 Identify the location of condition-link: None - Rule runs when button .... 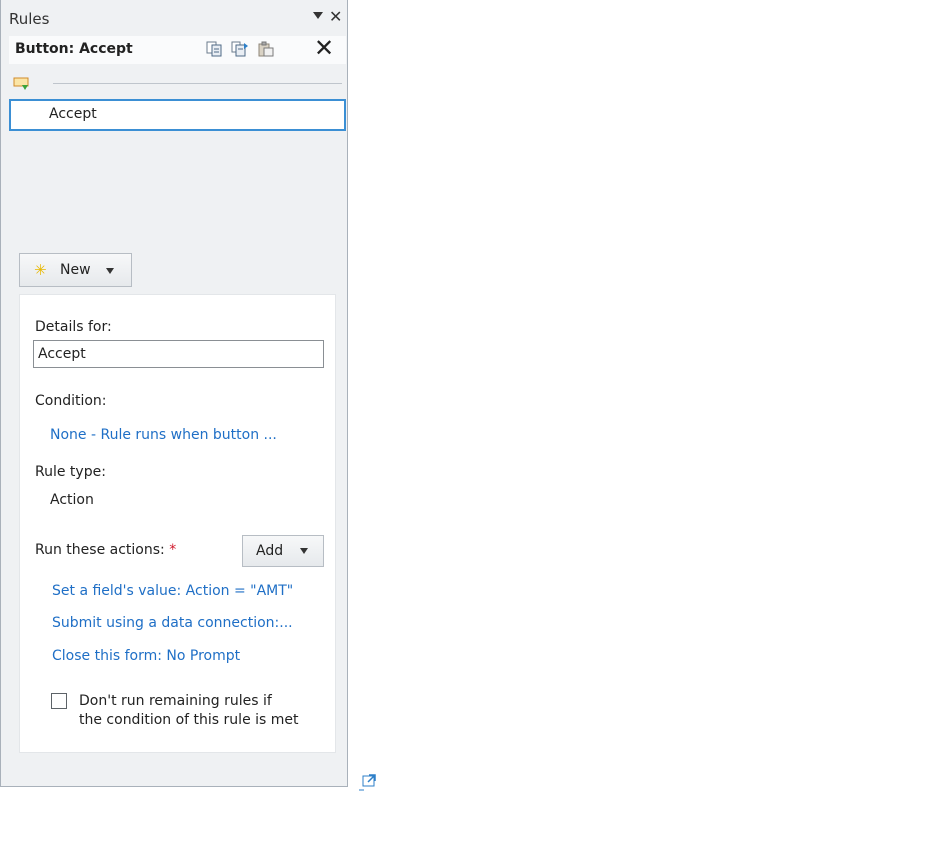
(163, 435).